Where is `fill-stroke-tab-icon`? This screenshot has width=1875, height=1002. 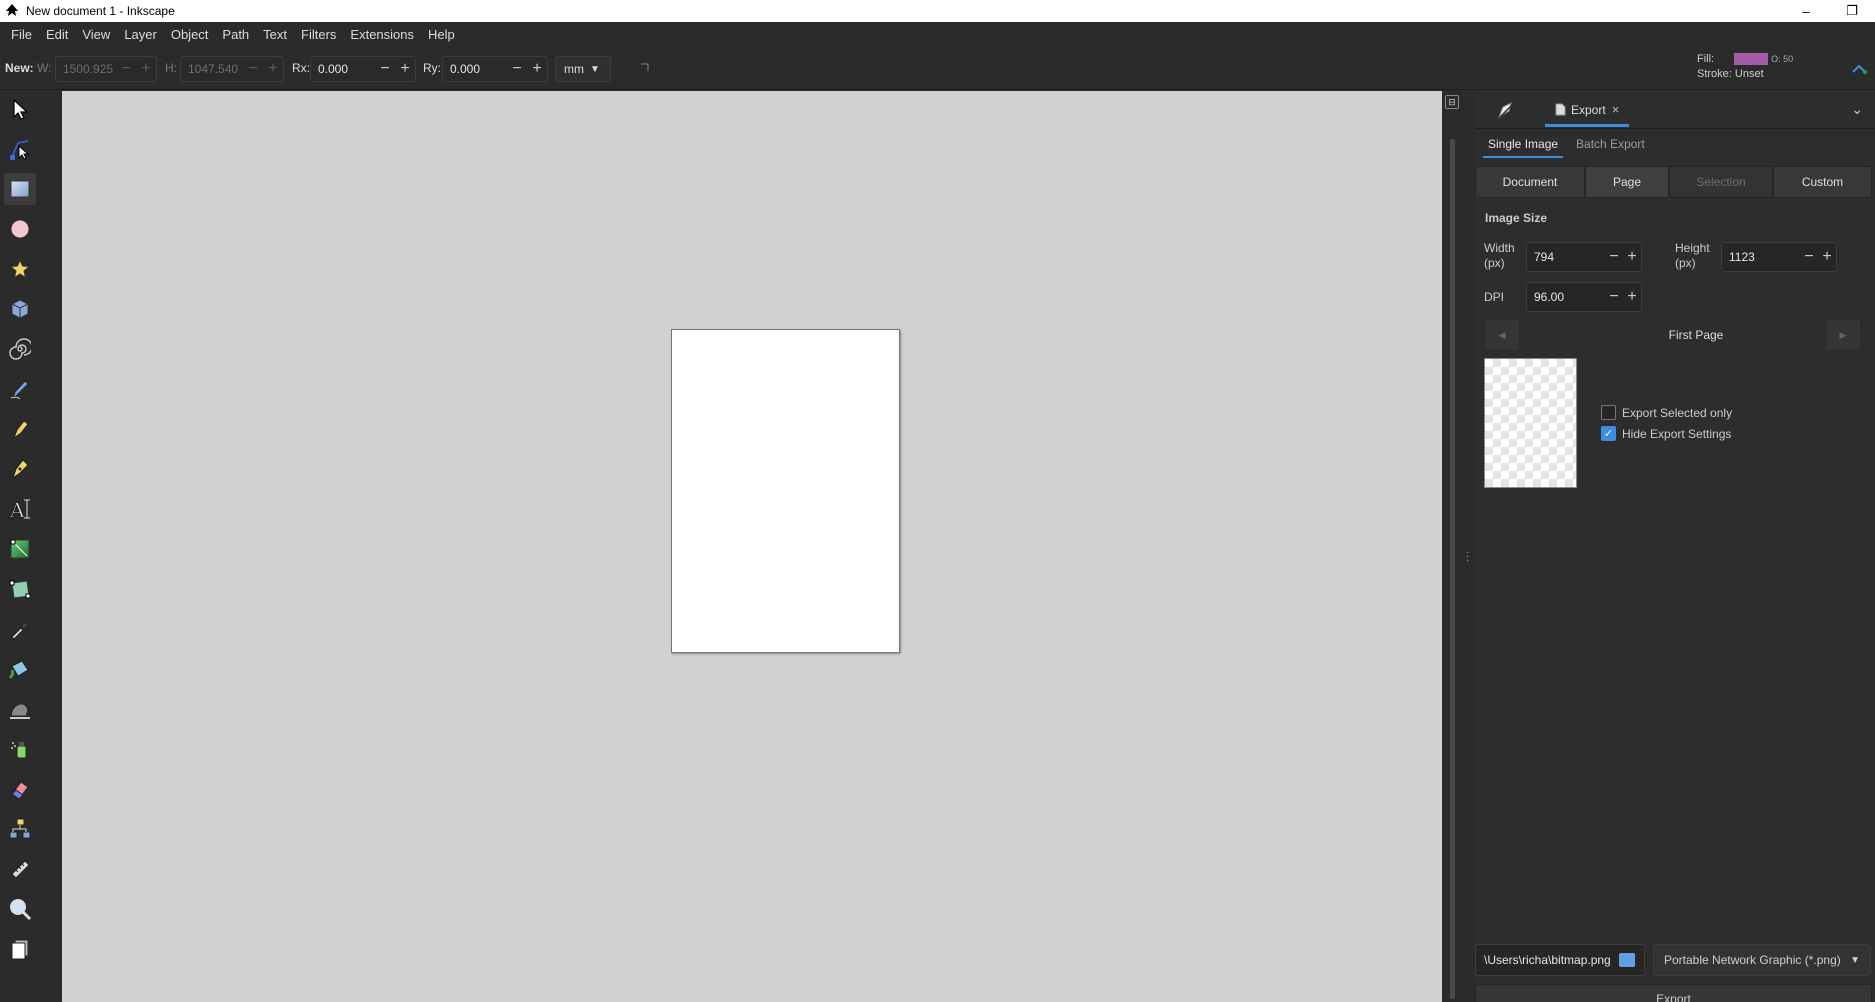
fill-stroke-tab-icon is located at coordinates (1506, 110).